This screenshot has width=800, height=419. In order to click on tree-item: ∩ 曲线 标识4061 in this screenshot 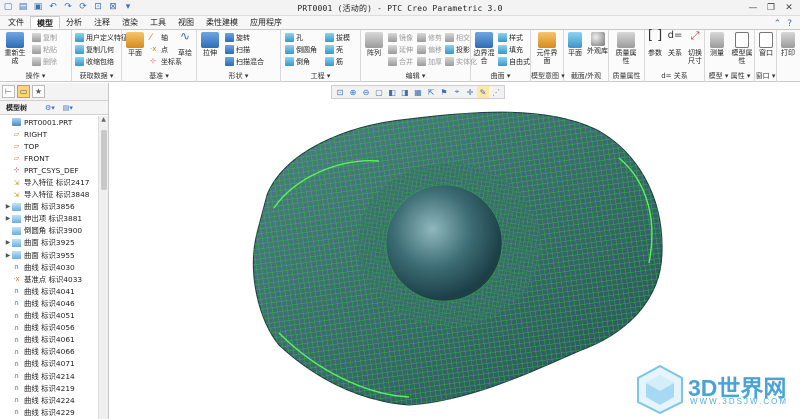, I will do `click(49, 340)`.